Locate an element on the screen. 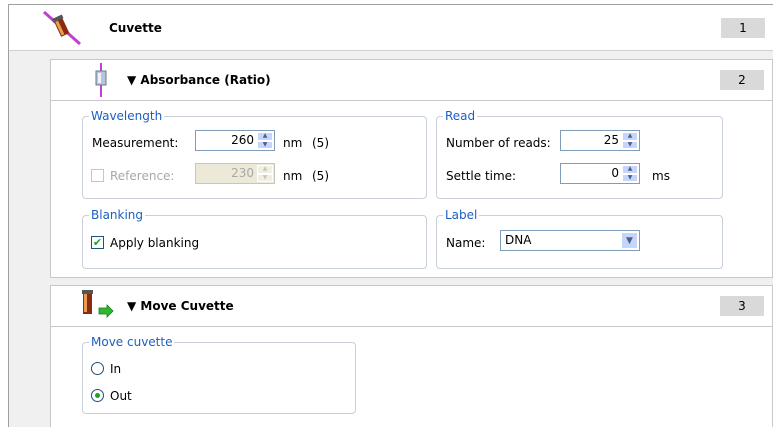  cuvette-icon is located at coordinates (62, 28).